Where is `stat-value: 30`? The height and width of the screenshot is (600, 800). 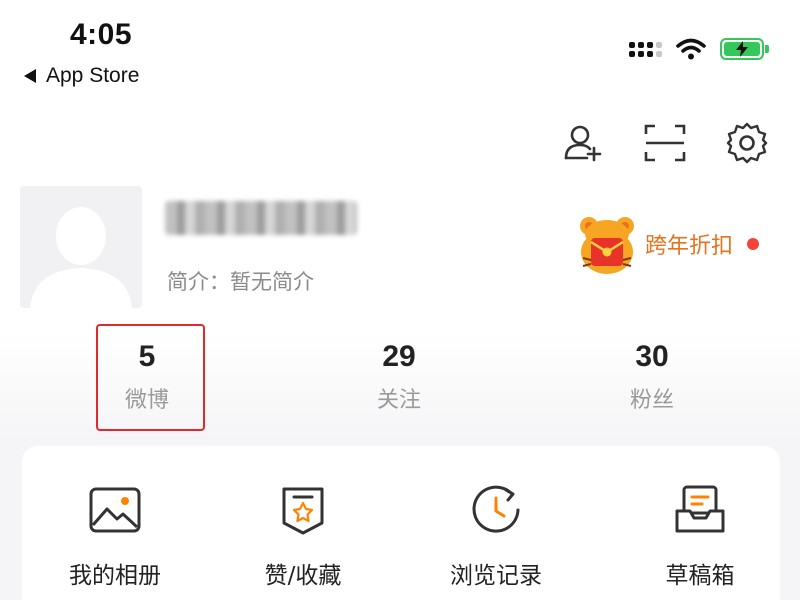
stat-value: 30 is located at coordinates (652, 356).